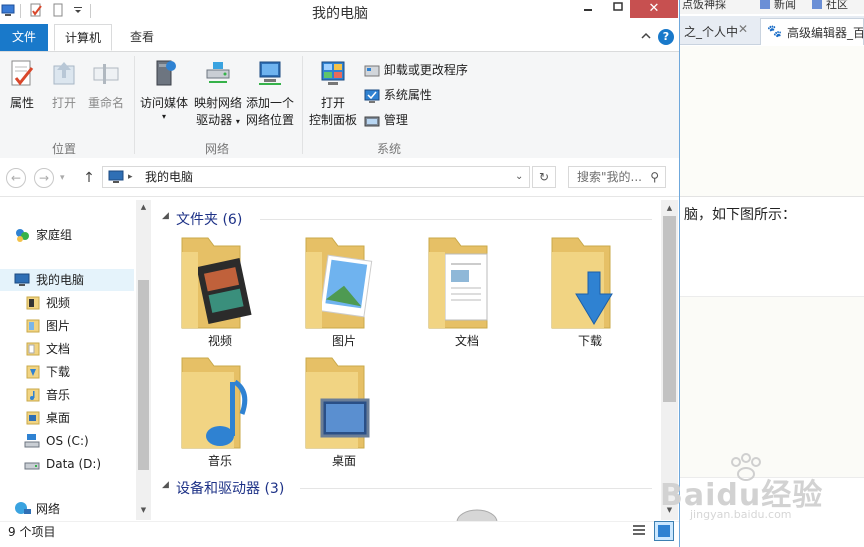 This screenshot has height=547, width=864. Describe the element at coordinates (218, 94) in the screenshot. I see `map-network-drive-button: 映射网络 驱动器 ▾` at that location.